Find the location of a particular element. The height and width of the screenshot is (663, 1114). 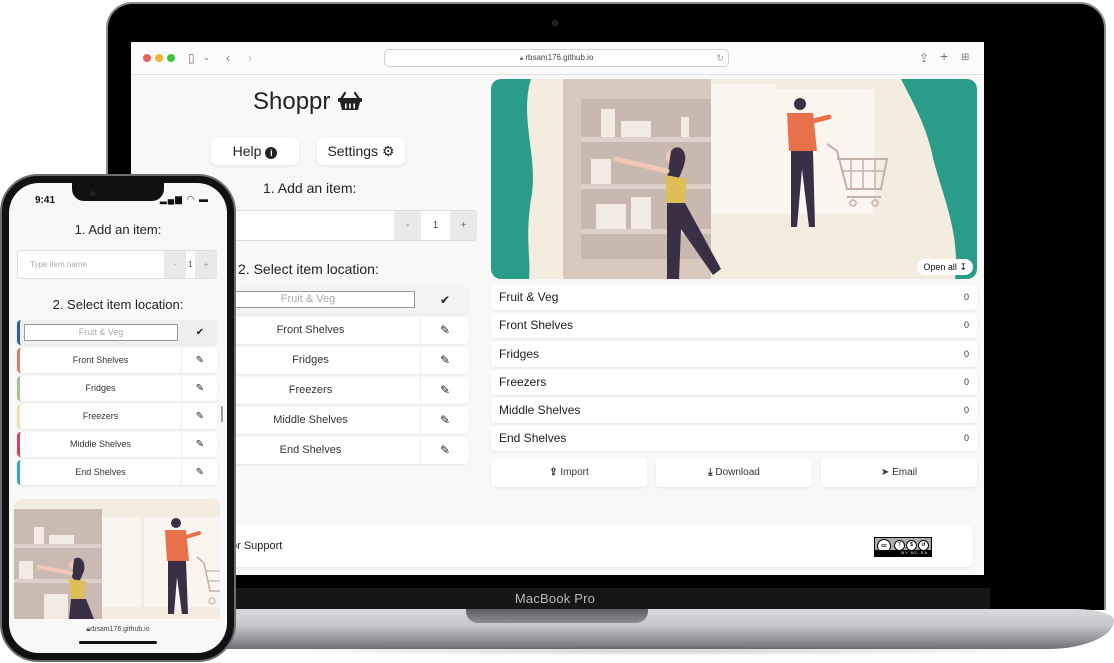

quantity-increase-button: + is located at coordinates (463, 225).